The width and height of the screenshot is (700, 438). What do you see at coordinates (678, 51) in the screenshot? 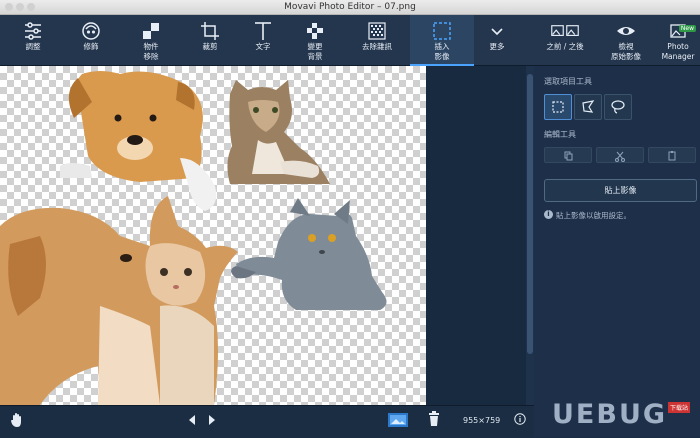
I see `tool-label: Photo Manager` at bounding box center [678, 51].